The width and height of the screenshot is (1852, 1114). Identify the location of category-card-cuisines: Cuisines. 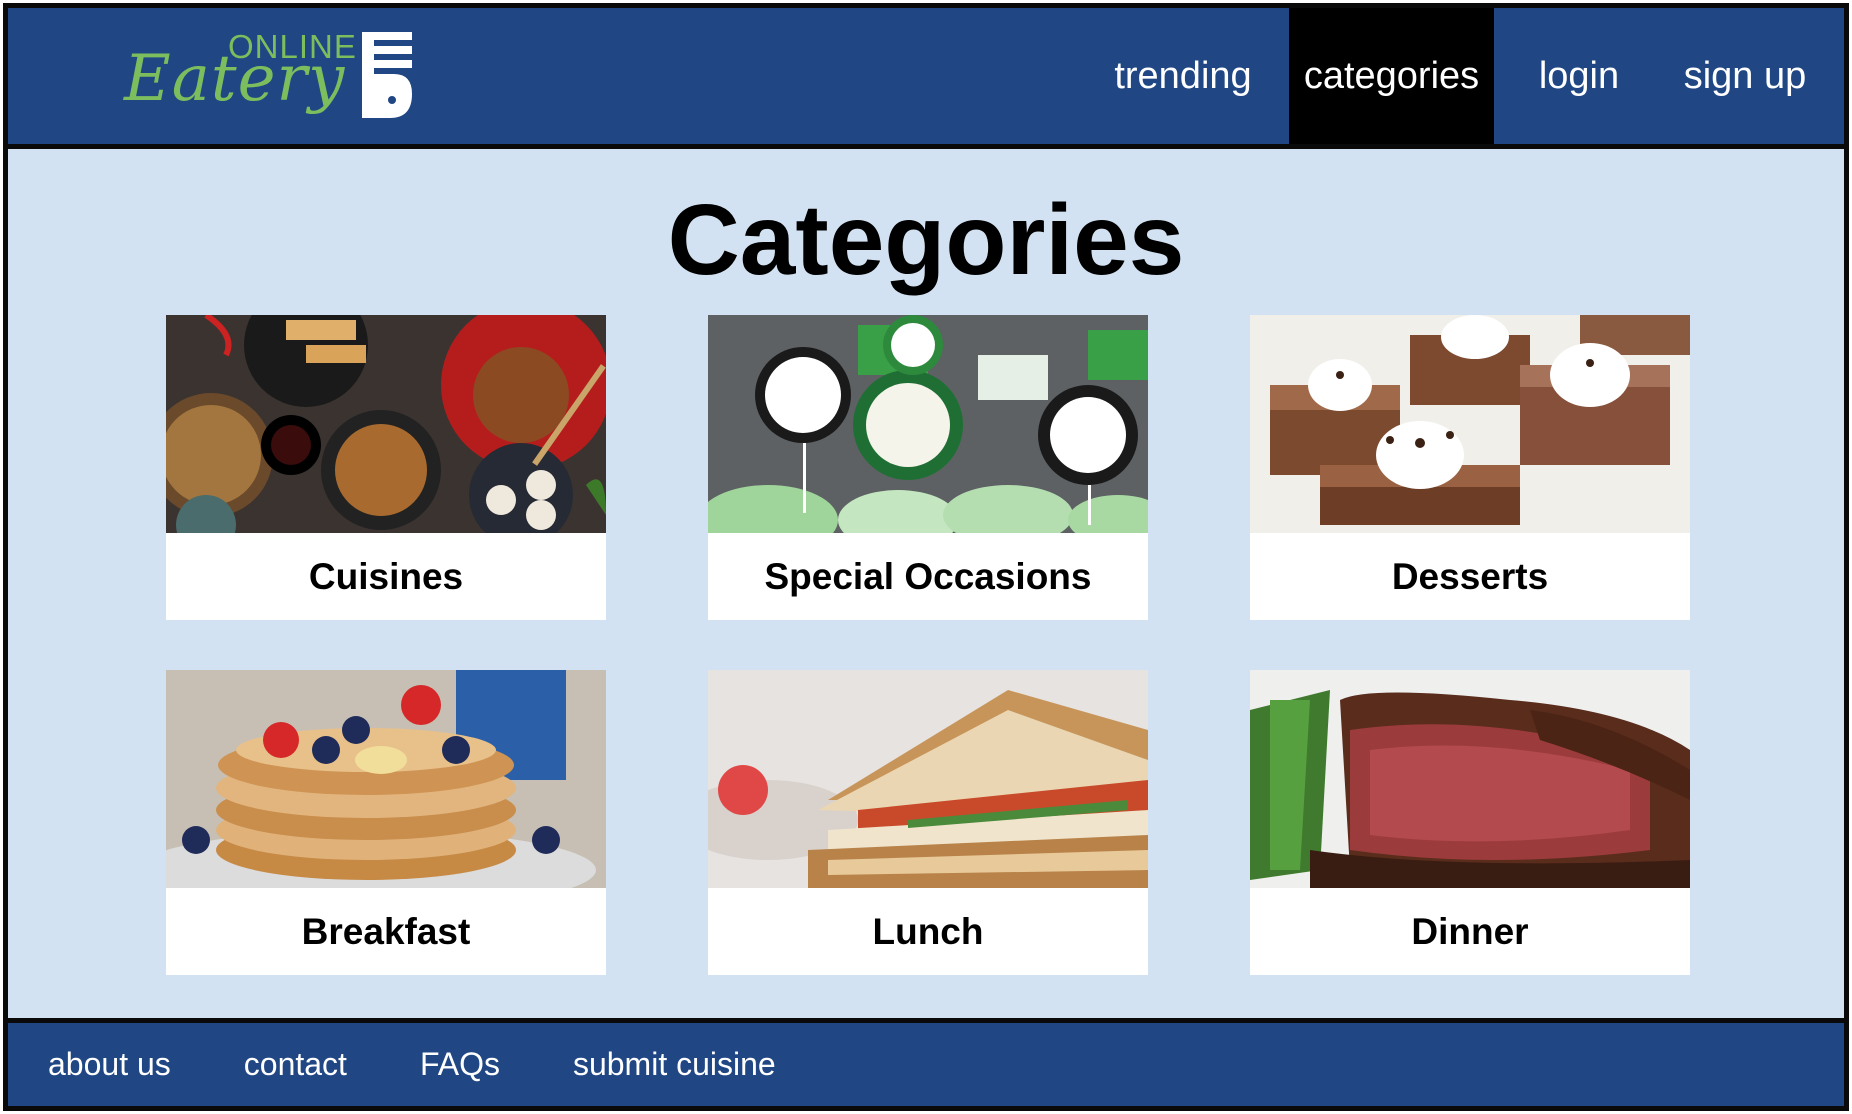
(386, 467).